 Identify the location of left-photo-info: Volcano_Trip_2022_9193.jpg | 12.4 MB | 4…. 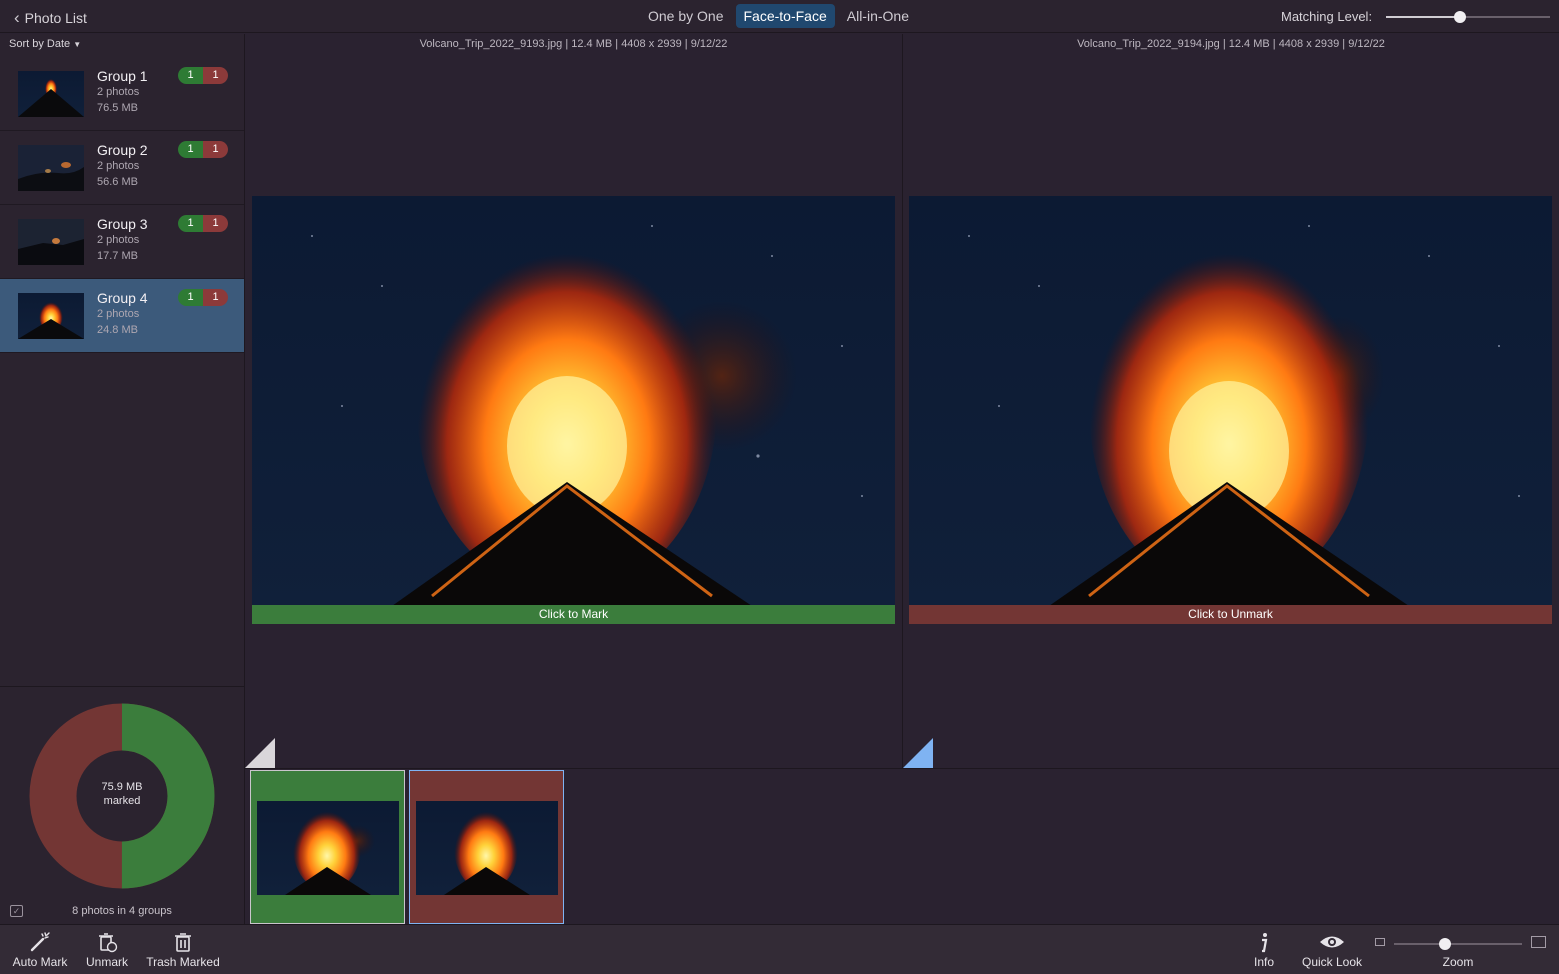
(573, 44).